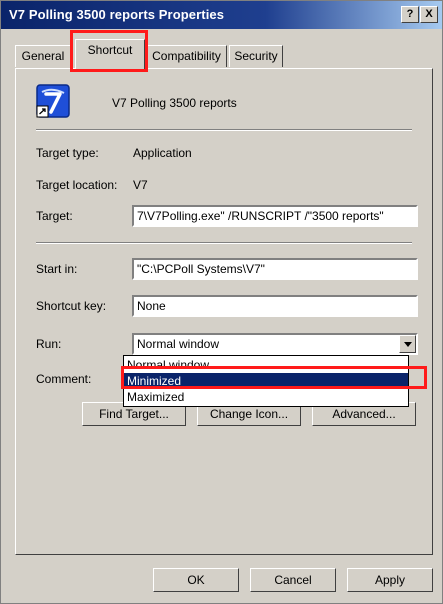  What do you see at coordinates (43, 56) in the screenshot?
I see `tab-general: General` at bounding box center [43, 56].